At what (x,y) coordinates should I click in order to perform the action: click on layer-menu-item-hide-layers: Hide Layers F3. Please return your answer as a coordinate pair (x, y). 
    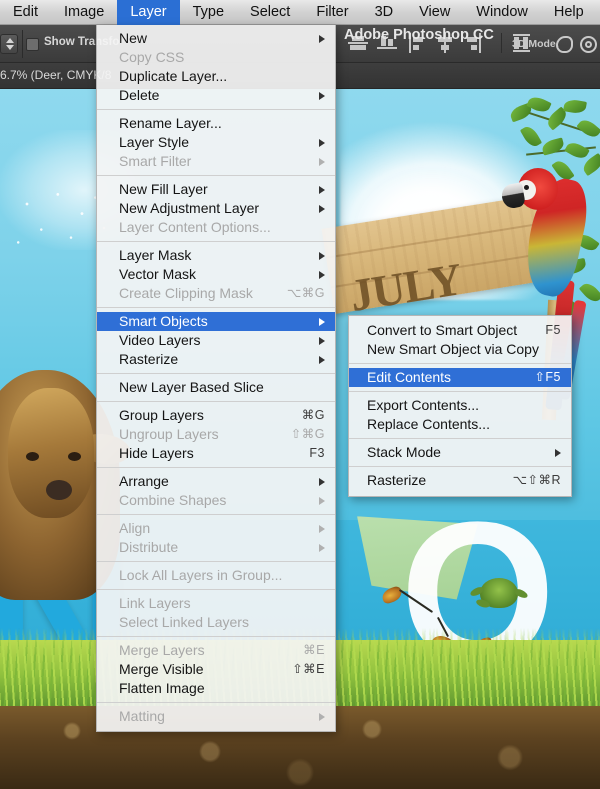
    Looking at the image, I should click on (216, 453).